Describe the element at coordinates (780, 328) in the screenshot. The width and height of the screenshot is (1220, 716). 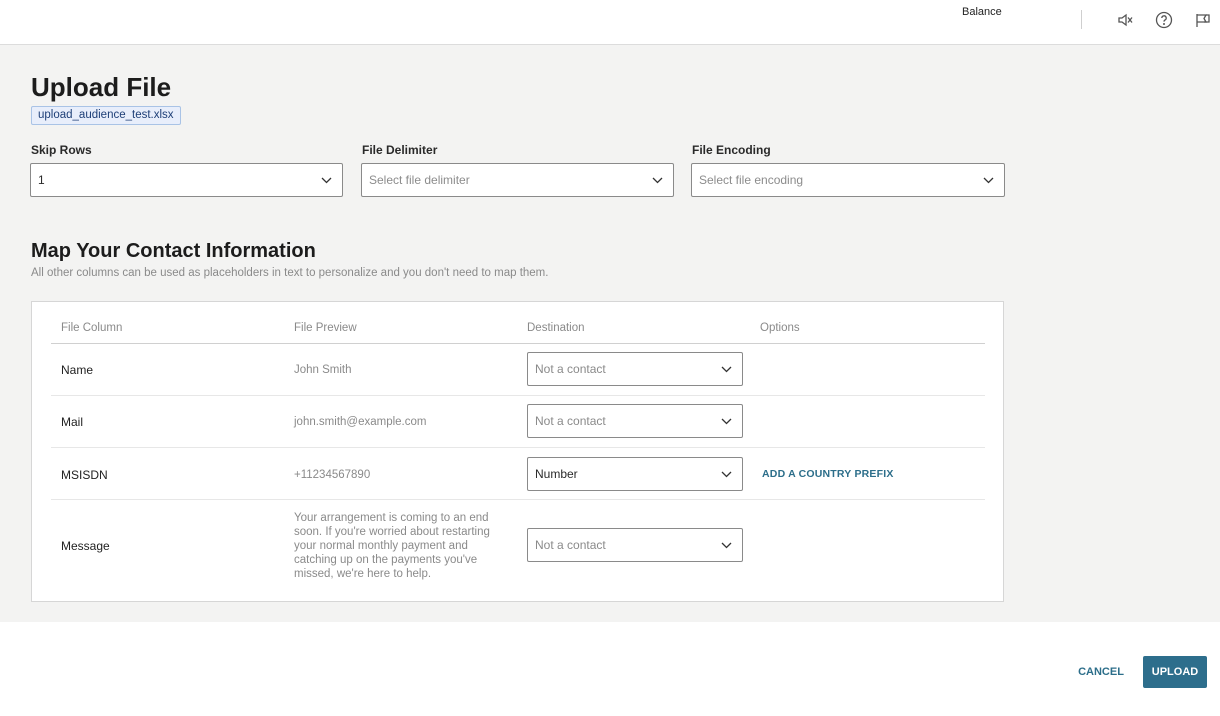
I see `column-header: Options` at that location.